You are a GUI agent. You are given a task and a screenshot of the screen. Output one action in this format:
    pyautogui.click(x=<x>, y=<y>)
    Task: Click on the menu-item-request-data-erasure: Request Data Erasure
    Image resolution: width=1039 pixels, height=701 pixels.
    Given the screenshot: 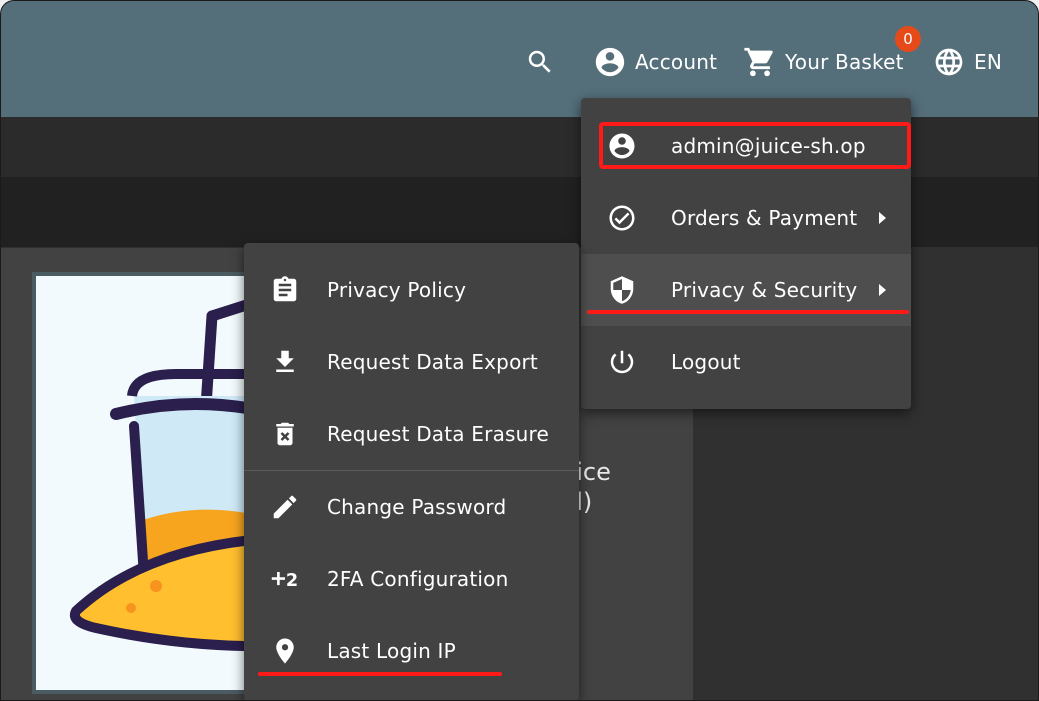 What is the action you would take?
    pyautogui.click(x=411, y=434)
    